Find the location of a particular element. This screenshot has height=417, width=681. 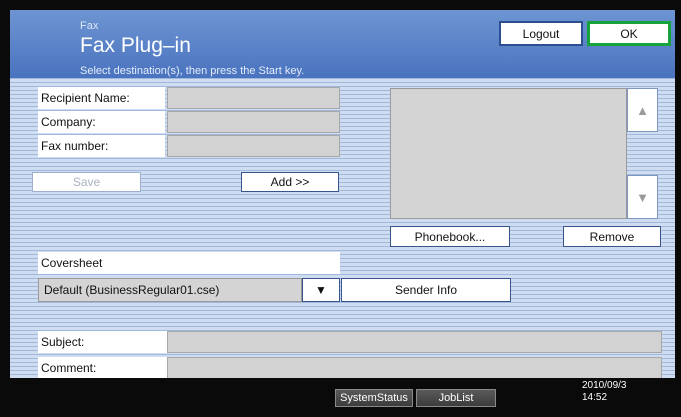

datetime-display: 2010/09/3 14:52 is located at coordinates (604, 392).